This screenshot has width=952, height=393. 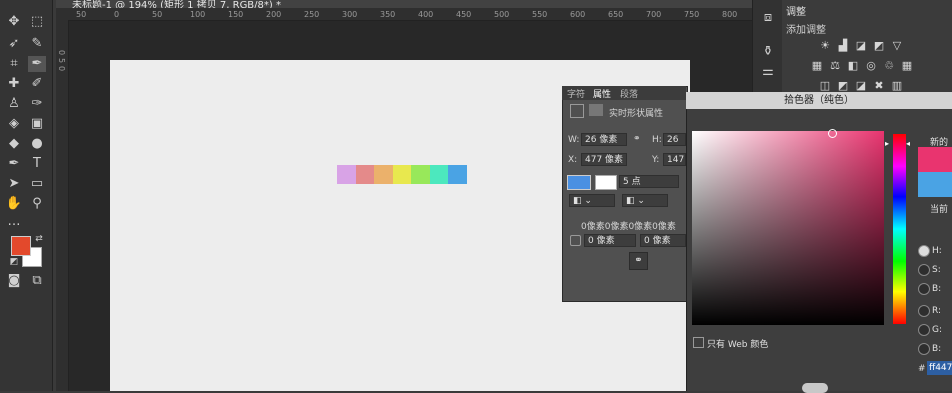 What do you see at coordinates (426, 14) in the screenshot?
I see `ruler-tick: 400` at bounding box center [426, 14].